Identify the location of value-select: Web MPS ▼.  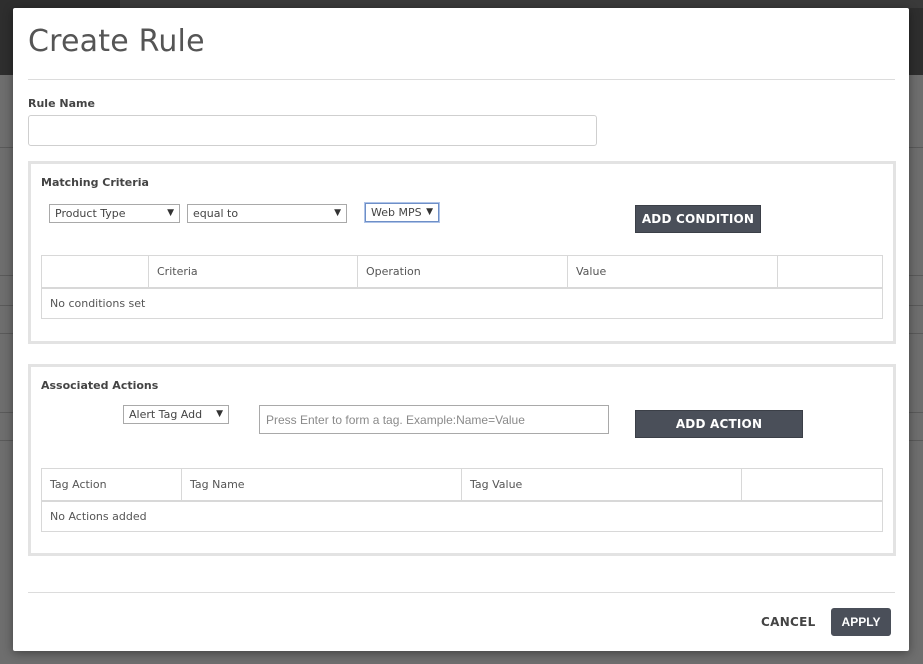
(402, 212).